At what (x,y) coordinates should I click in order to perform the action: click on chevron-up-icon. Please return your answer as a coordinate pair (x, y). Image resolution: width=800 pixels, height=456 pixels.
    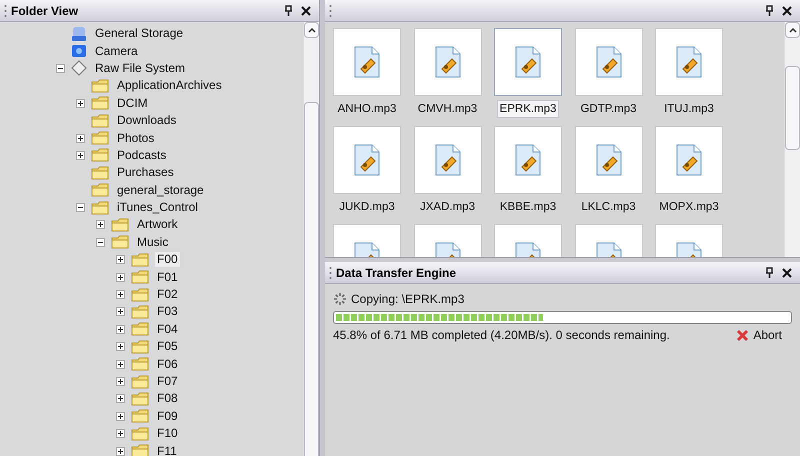
    Looking at the image, I should click on (312, 30).